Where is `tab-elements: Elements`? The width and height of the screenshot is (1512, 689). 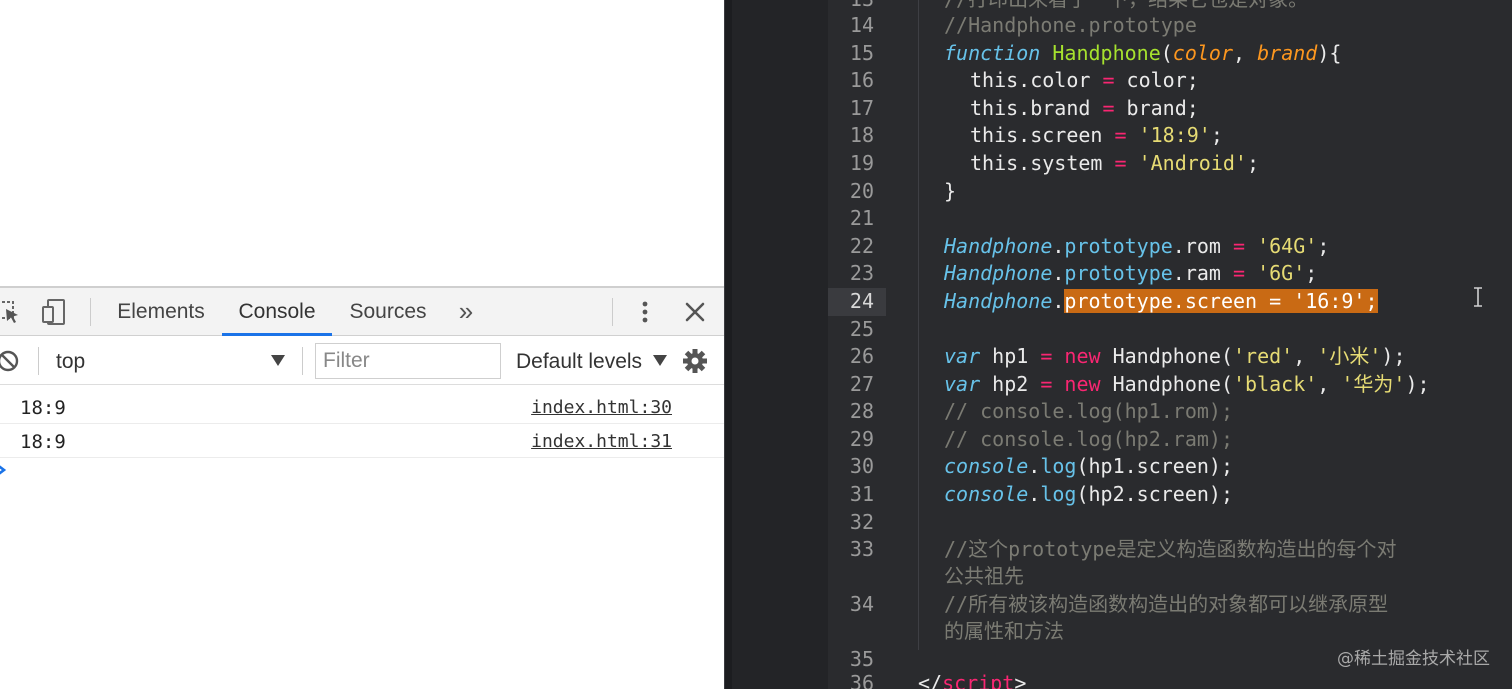
tab-elements: Elements is located at coordinates (161, 312).